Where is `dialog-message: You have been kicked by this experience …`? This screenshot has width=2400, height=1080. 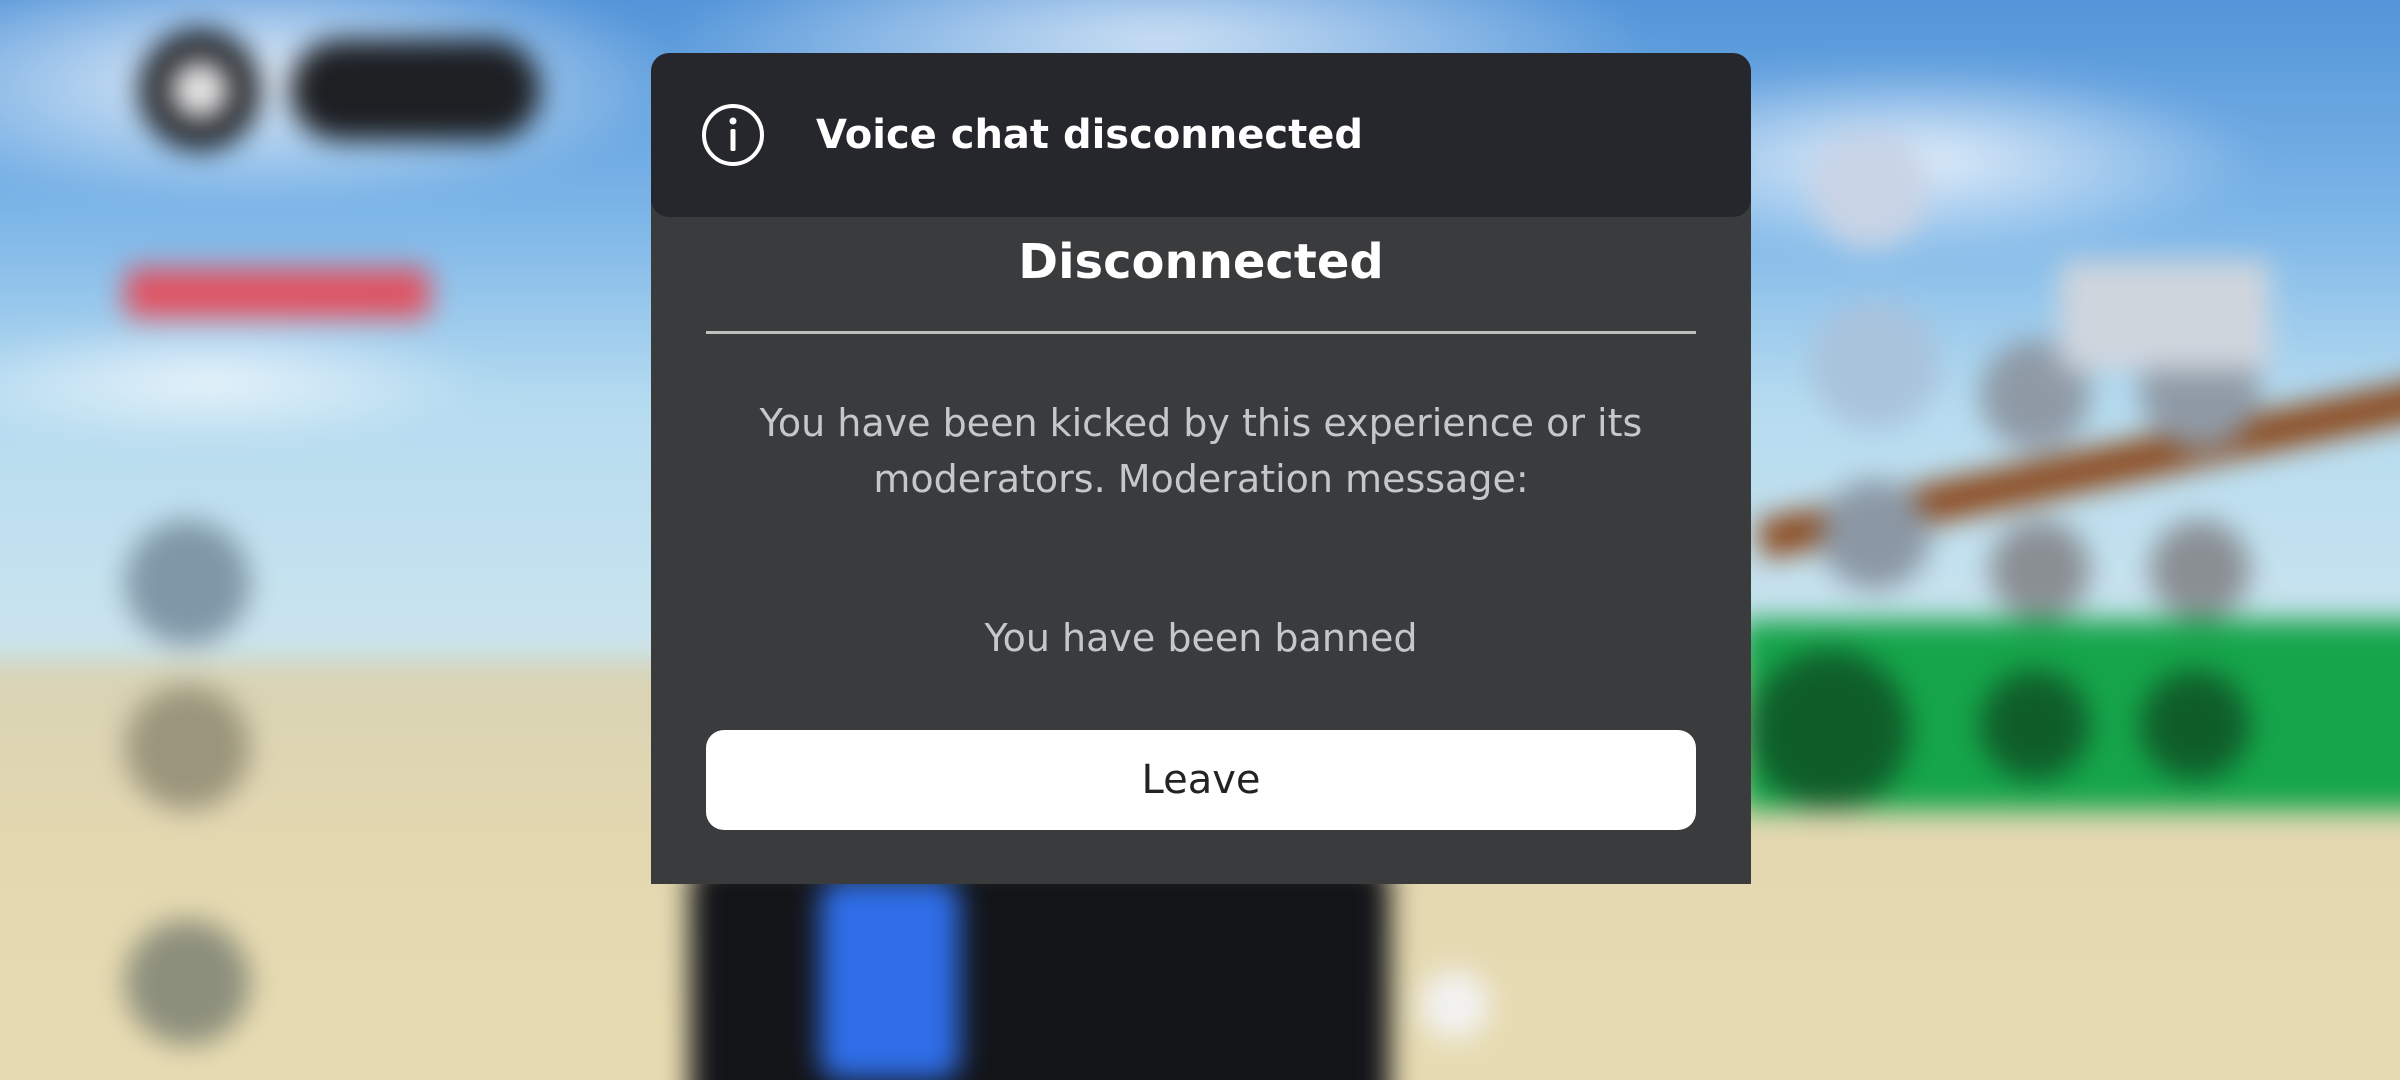
dialog-message: You have been kicked by this experience … is located at coordinates (1201, 451).